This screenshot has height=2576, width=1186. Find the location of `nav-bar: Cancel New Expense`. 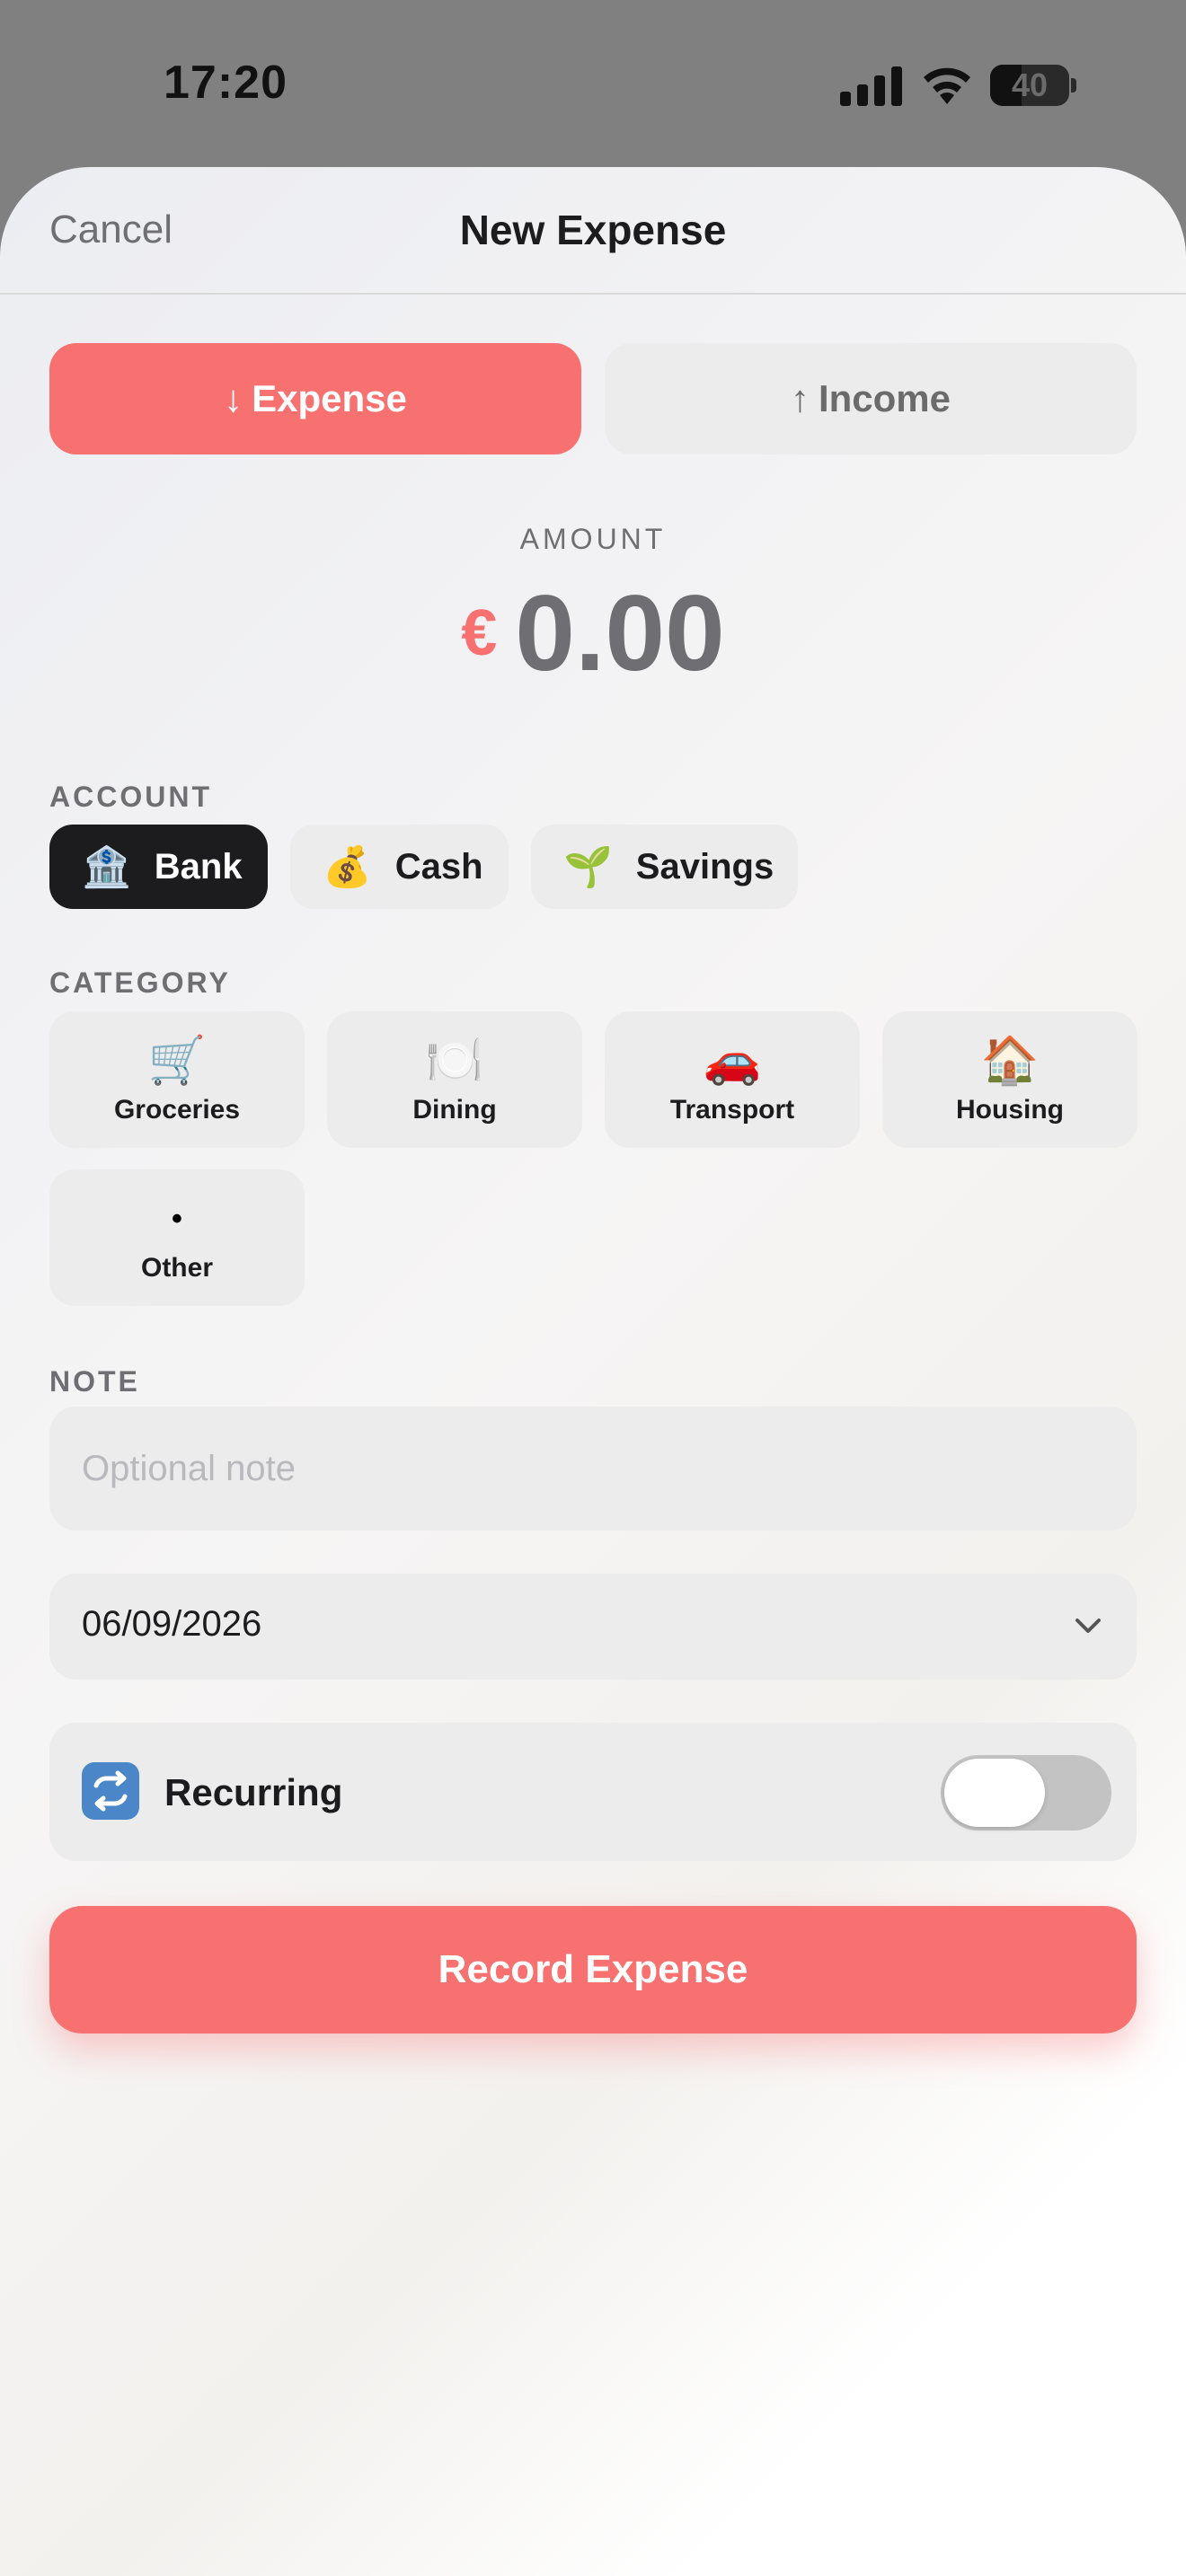

nav-bar: Cancel New Expense is located at coordinates (593, 231).